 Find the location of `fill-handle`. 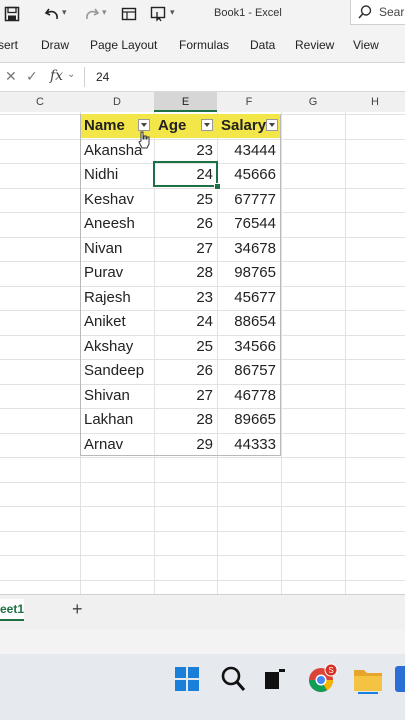

fill-handle is located at coordinates (217, 186).